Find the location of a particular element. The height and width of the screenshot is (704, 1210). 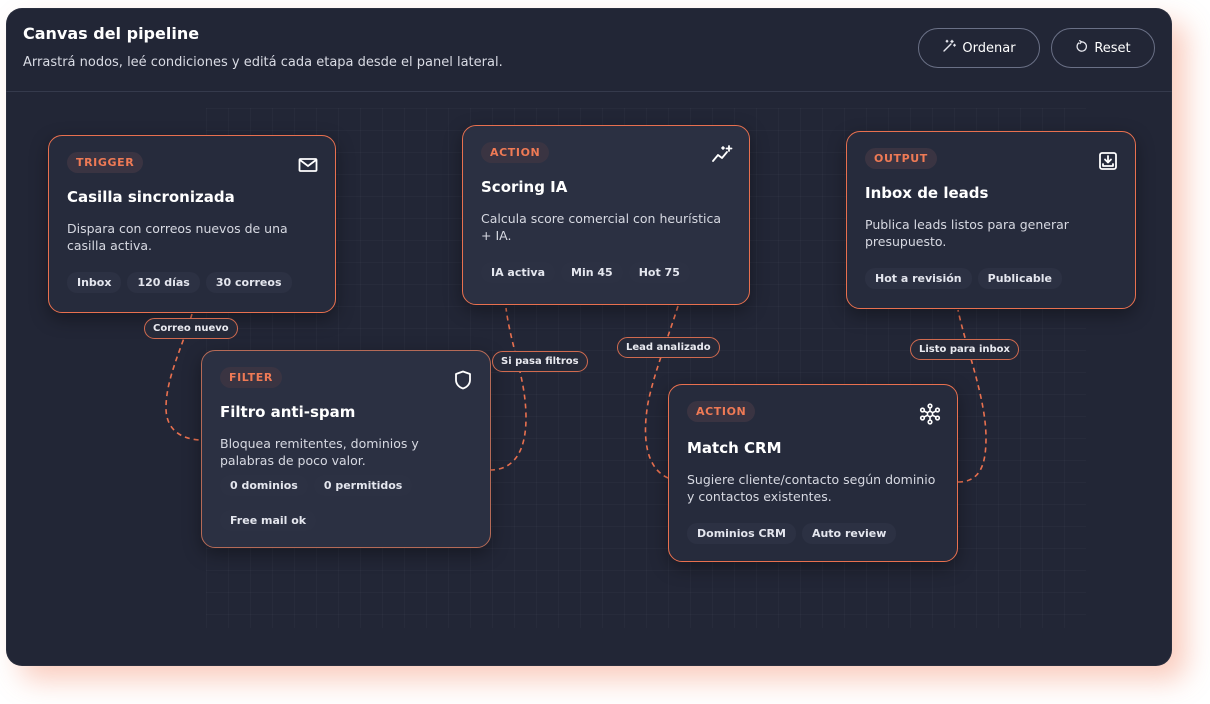

node-title: Scoring IA is located at coordinates (524, 187).